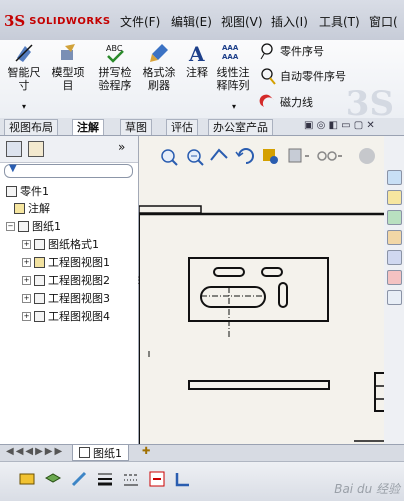  I want to click on magnetic-line-button: 磁力线, so click(285, 102).